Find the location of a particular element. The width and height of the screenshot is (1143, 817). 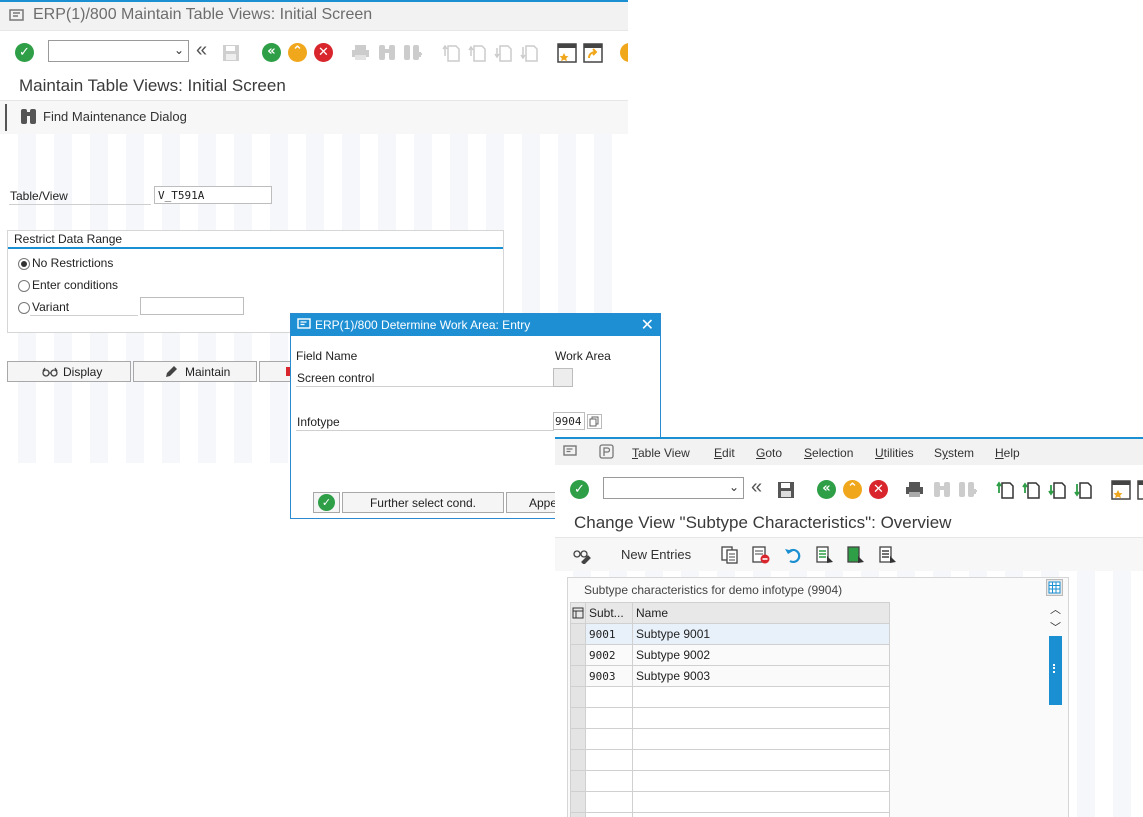

menu-utilities: Utilities is located at coordinates (894, 453).